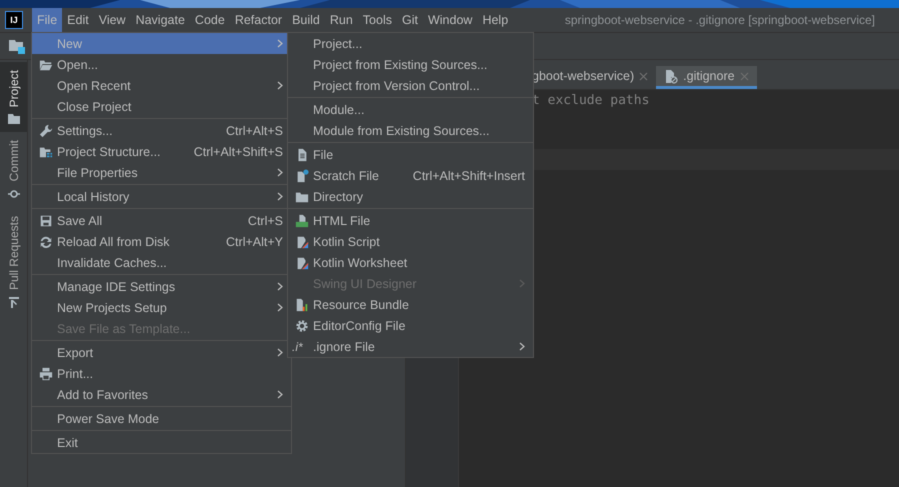 Image resolution: width=899 pixels, height=487 pixels. Describe the element at coordinates (46, 373) in the screenshot. I see `printer-icon` at that location.